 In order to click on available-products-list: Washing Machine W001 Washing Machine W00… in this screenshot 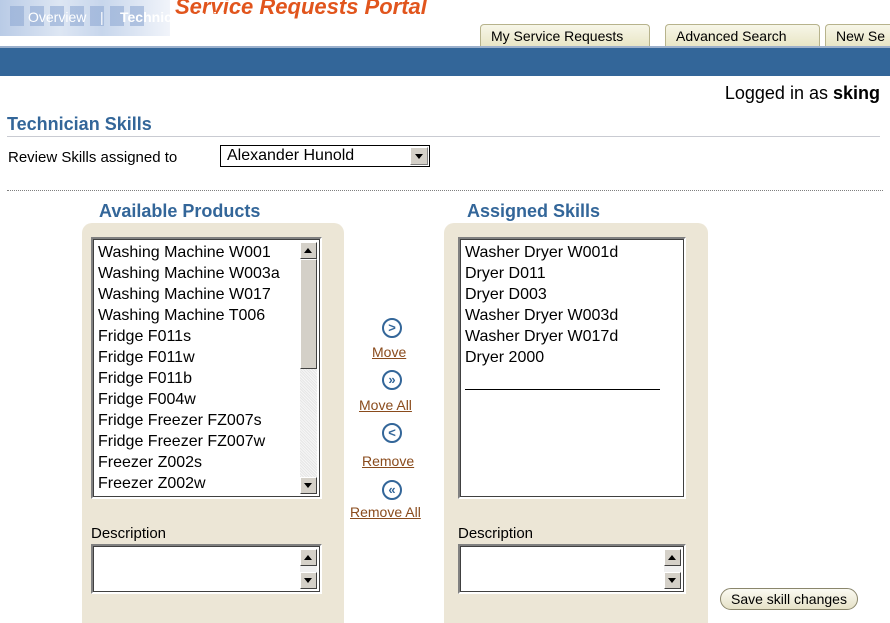, I will do `click(206, 368)`.